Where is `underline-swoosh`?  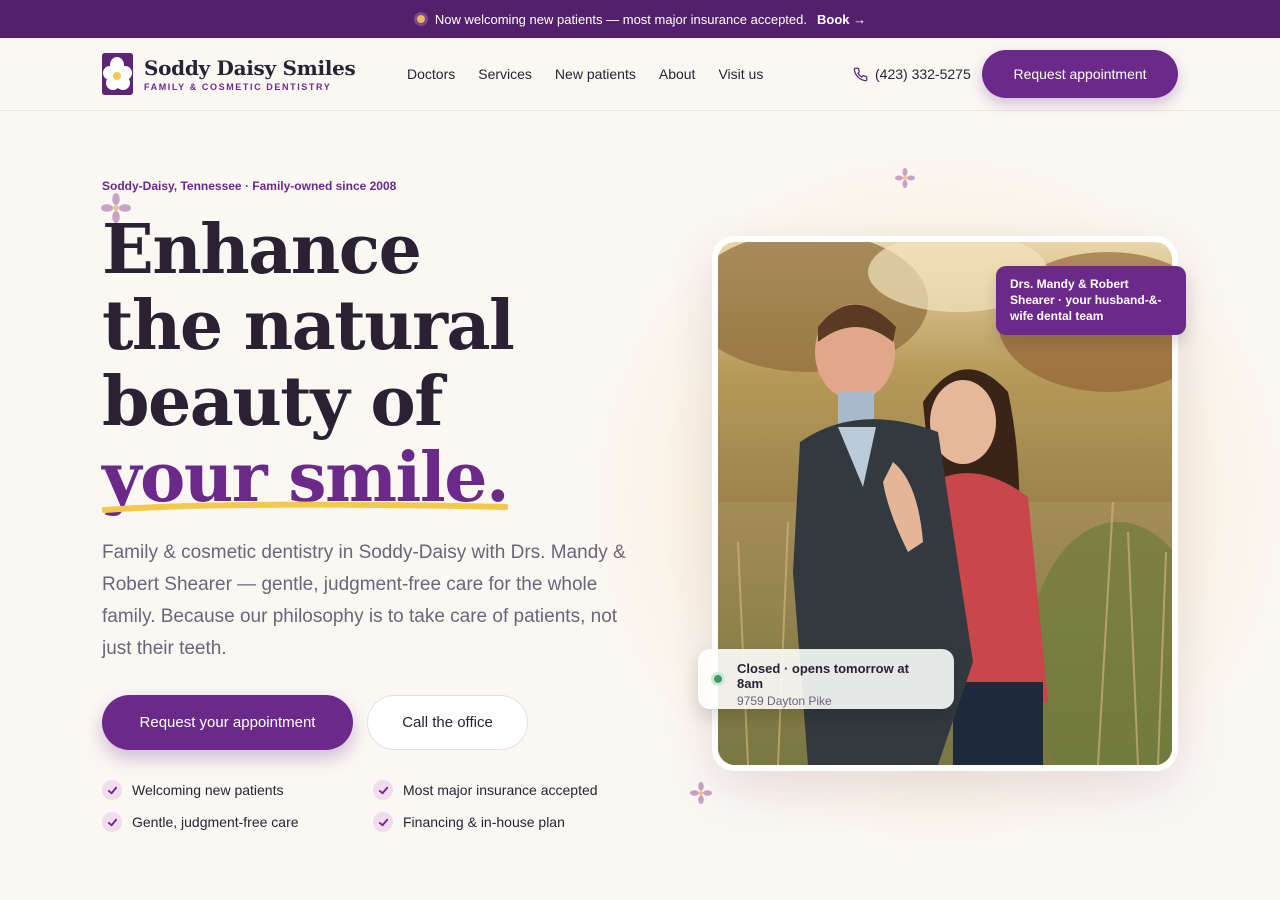 underline-swoosh is located at coordinates (305, 507).